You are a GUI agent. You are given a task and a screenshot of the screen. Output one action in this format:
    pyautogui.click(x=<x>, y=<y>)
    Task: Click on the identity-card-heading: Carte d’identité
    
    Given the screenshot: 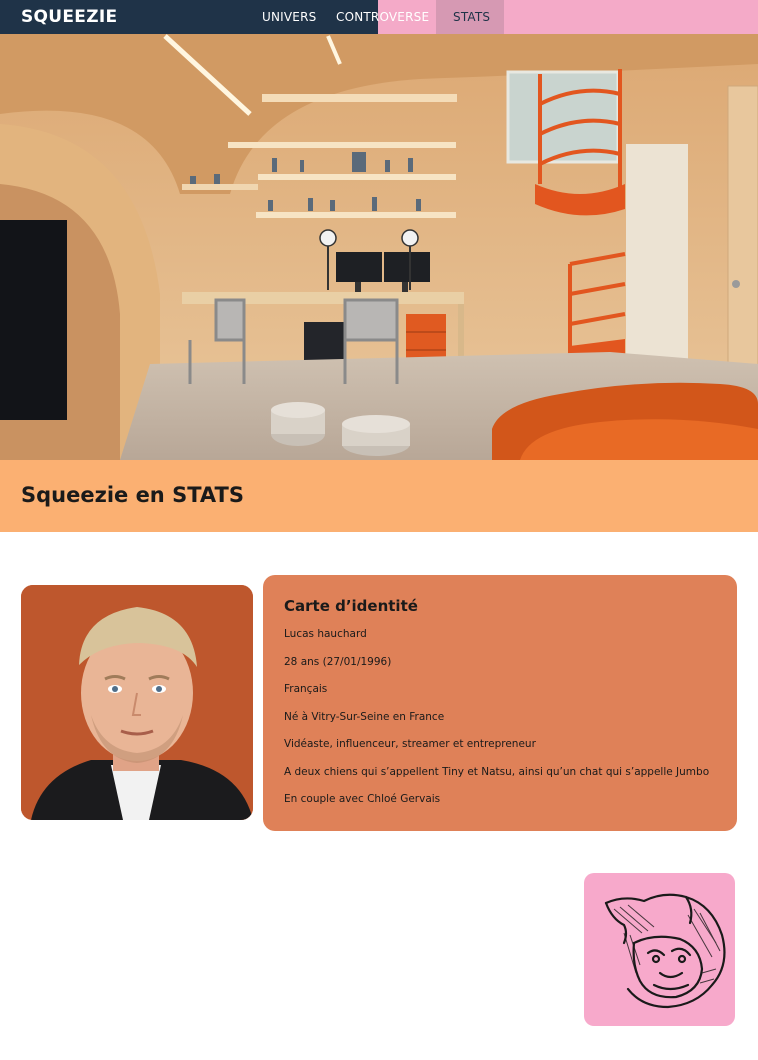 What is the action you would take?
    pyautogui.click(x=351, y=606)
    